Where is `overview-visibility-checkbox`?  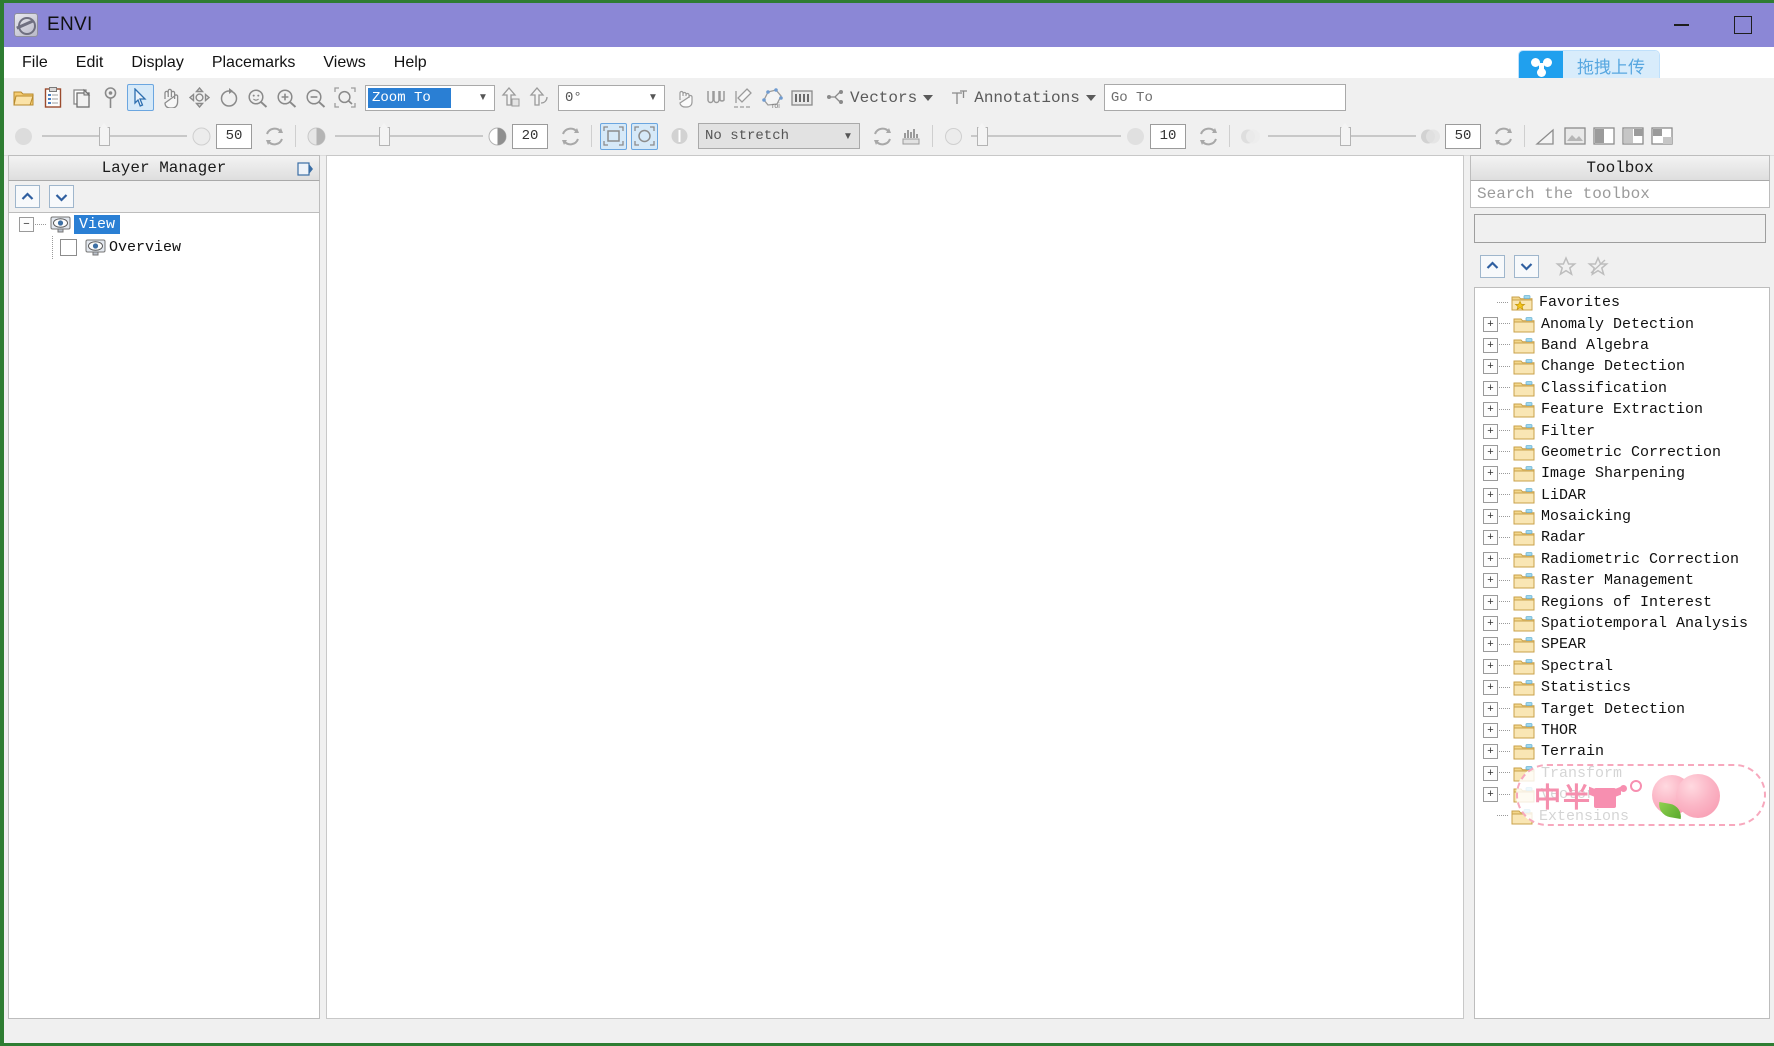 overview-visibility-checkbox is located at coordinates (68, 247).